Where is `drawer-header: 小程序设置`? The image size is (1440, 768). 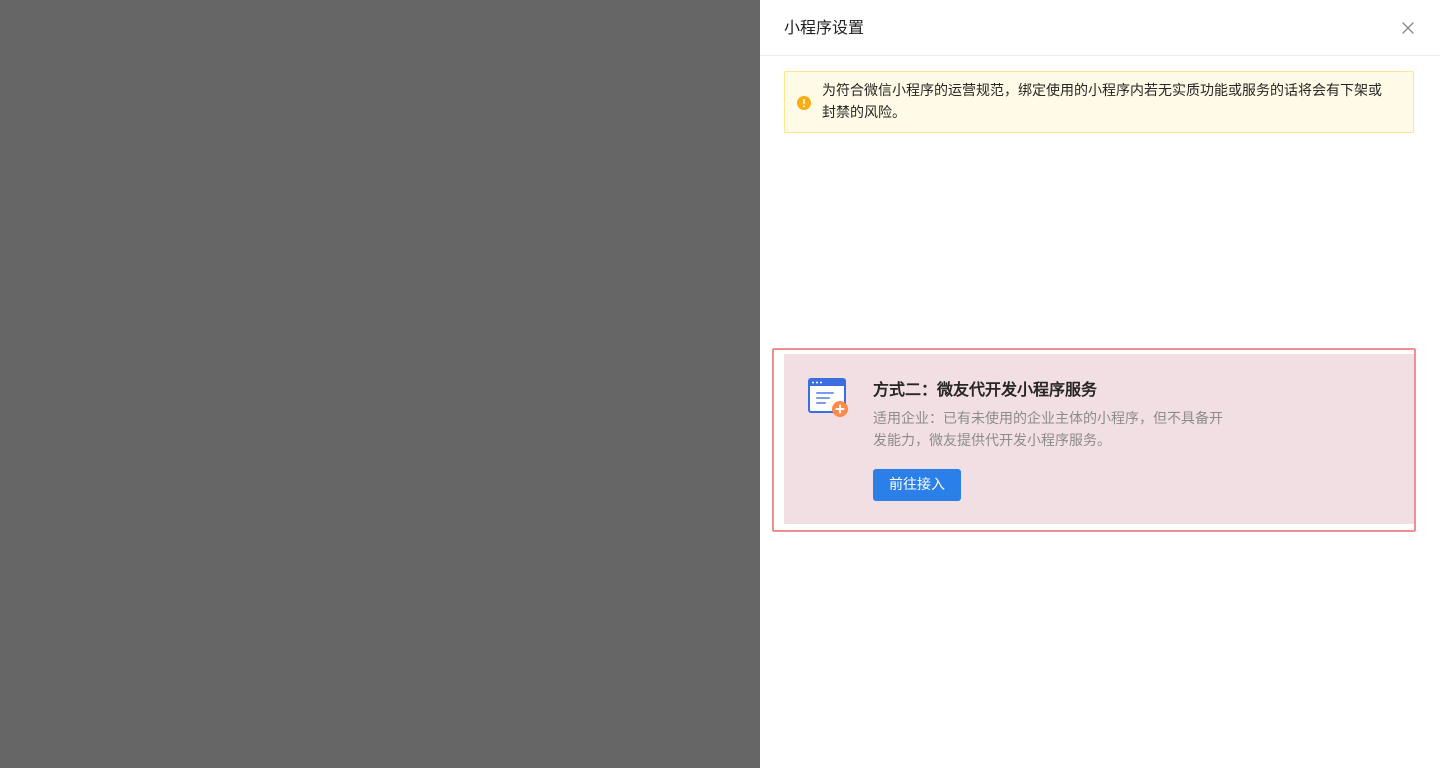 drawer-header: 小程序设置 is located at coordinates (1100, 28).